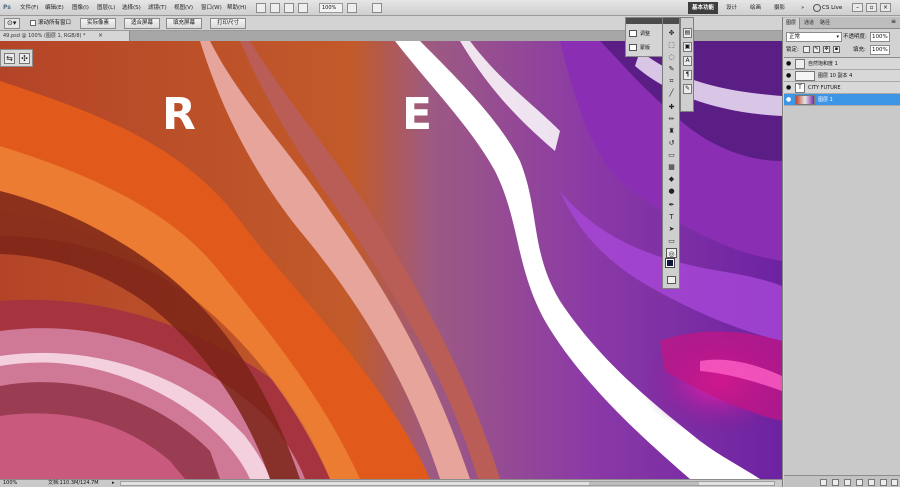 This screenshot has height=487, width=900. I want to click on status-menu-arrow: ▸, so click(113, 483).